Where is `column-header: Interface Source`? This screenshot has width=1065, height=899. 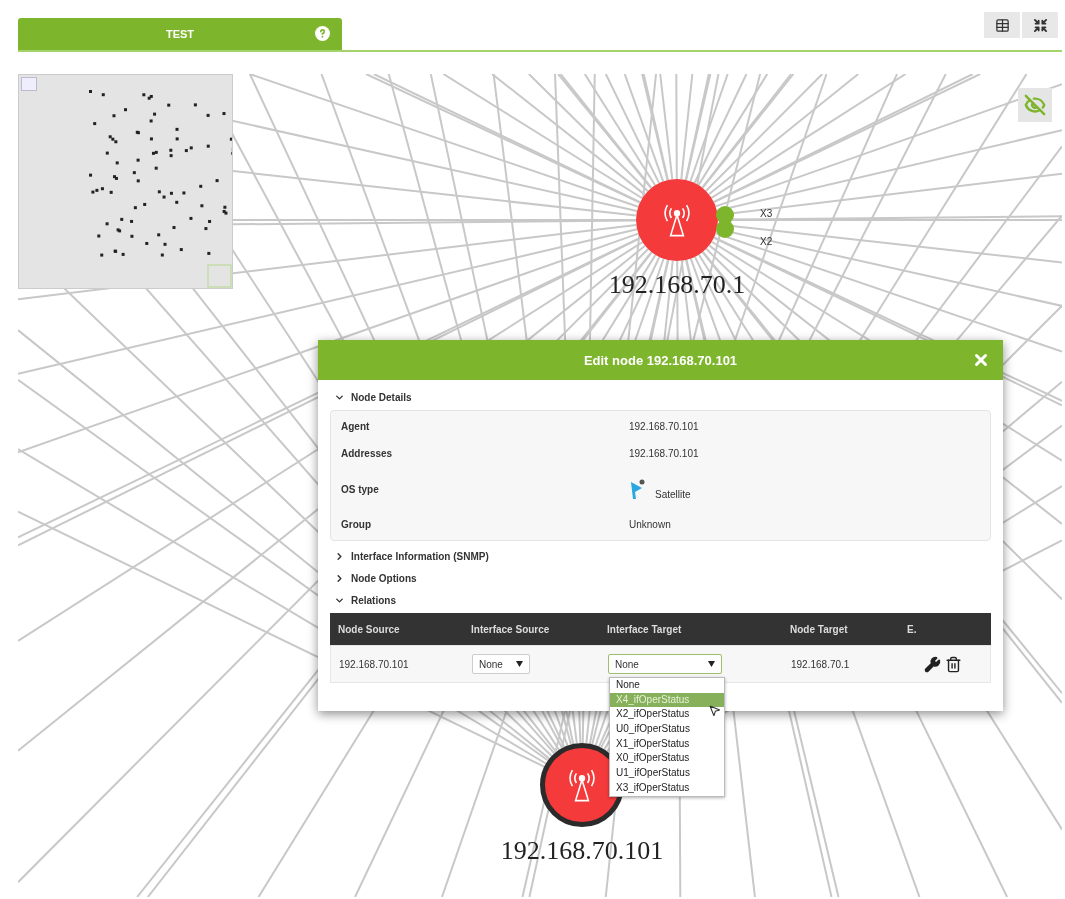
column-header: Interface Source is located at coordinates (511, 629).